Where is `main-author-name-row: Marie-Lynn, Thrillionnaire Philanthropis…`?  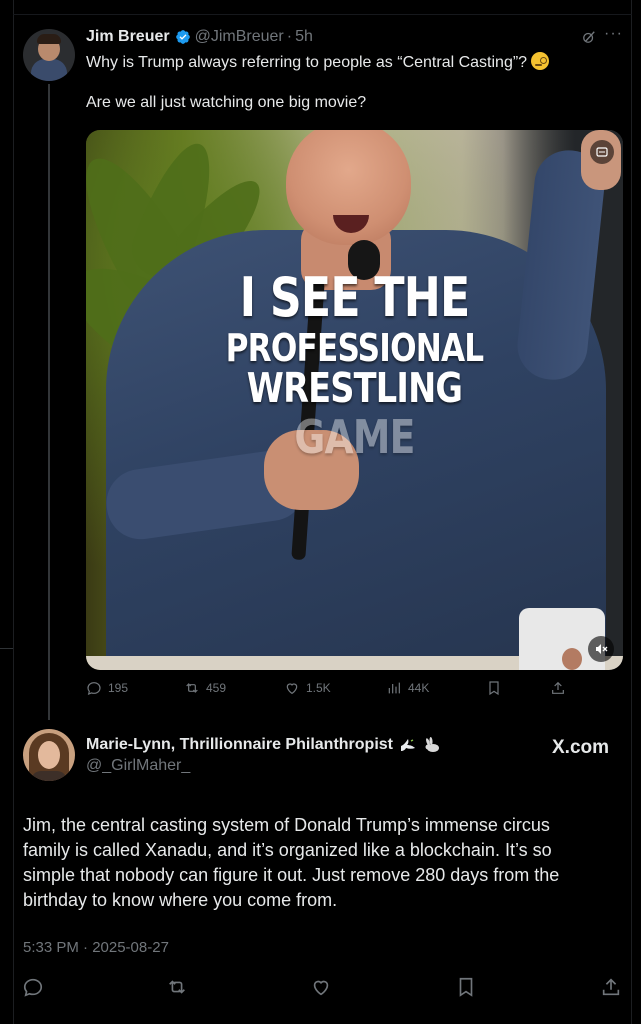
main-author-name-row: Marie-Lynn, Thrillionnaire Philanthropis… is located at coordinates (263, 745).